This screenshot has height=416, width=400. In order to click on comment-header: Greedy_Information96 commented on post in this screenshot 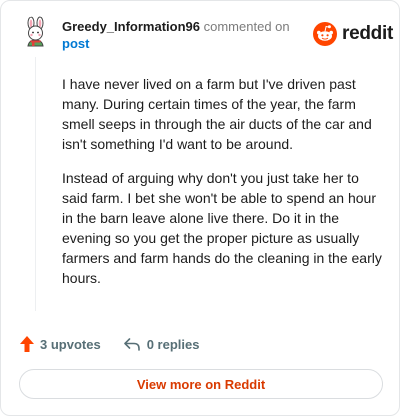, I will do `click(179, 35)`.